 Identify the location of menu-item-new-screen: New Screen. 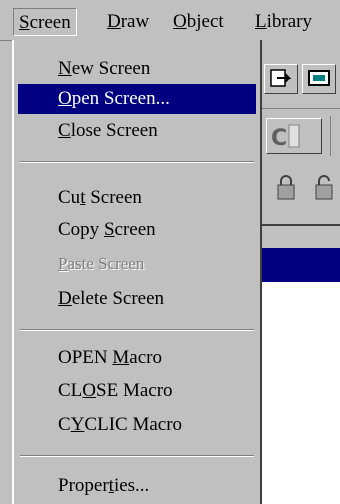
(137, 69).